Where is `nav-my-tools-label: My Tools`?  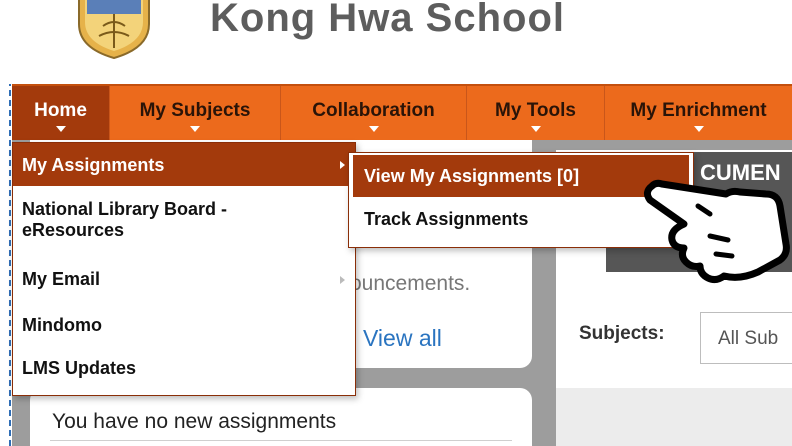
nav-my-tools-label: My Tools is located at coordinates (535, 110).